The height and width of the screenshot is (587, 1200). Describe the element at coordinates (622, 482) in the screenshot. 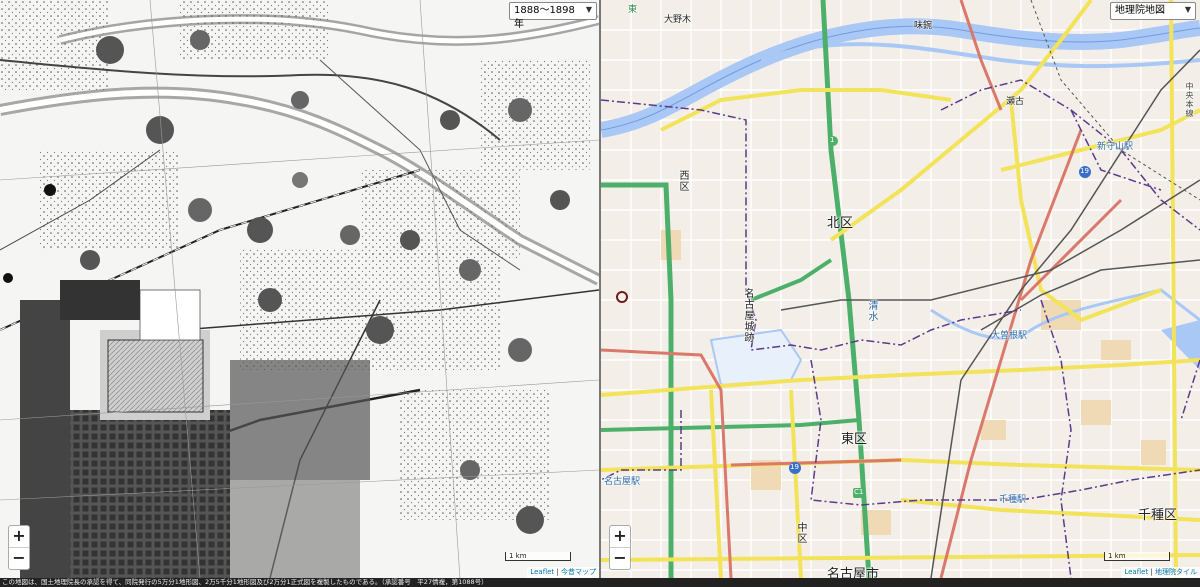

I see `label-nagoya-station: 名古屋駅` at that location.